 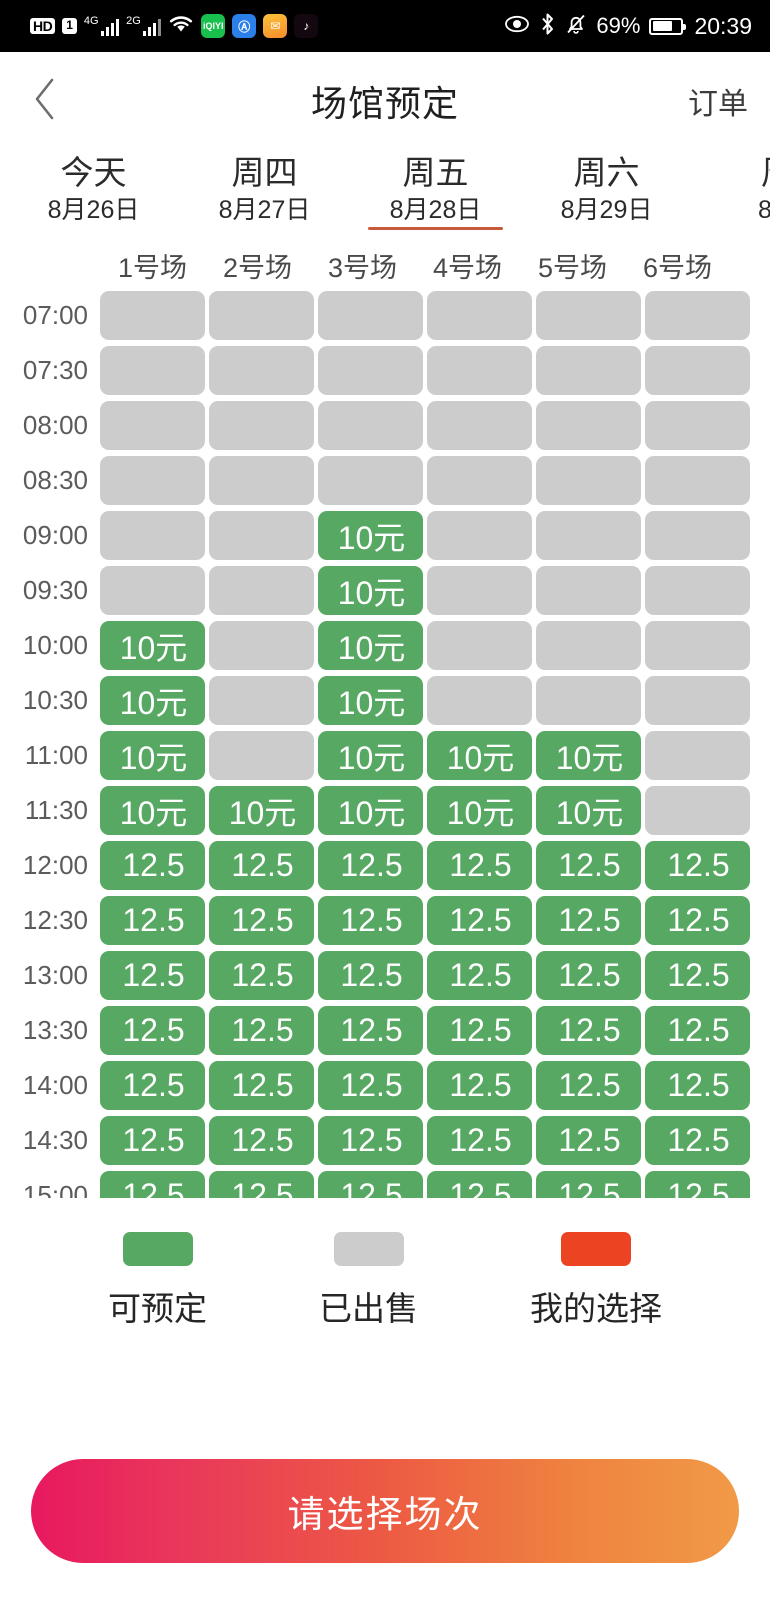 What do you see at coordinates (385, 1511) in the screenshot?
I see `select-session-button: 请选择场次` at bounding box center [385, 1511].